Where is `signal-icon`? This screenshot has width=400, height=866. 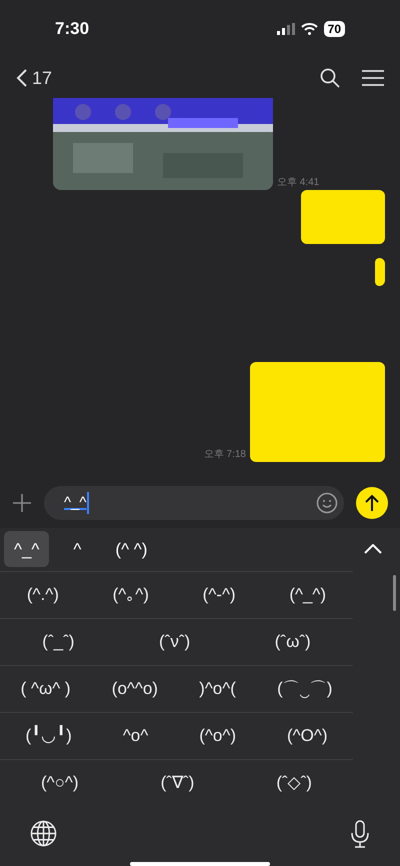 signal-icon is located at coordinates (285, 29).